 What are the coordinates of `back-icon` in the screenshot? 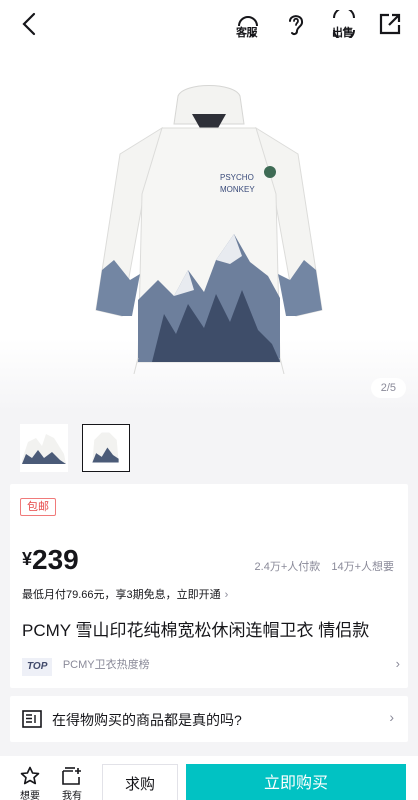 It's located at (30, 24).